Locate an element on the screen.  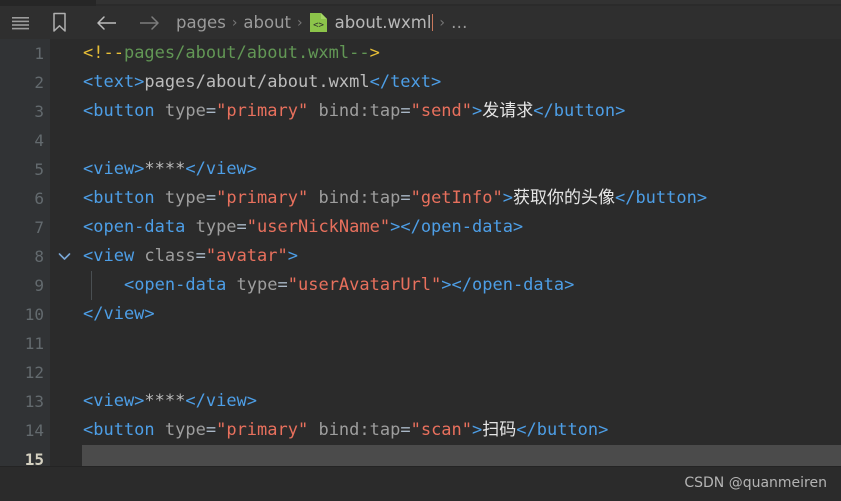
code-token: 获取你的头像 is located at coordinates (563, 198).